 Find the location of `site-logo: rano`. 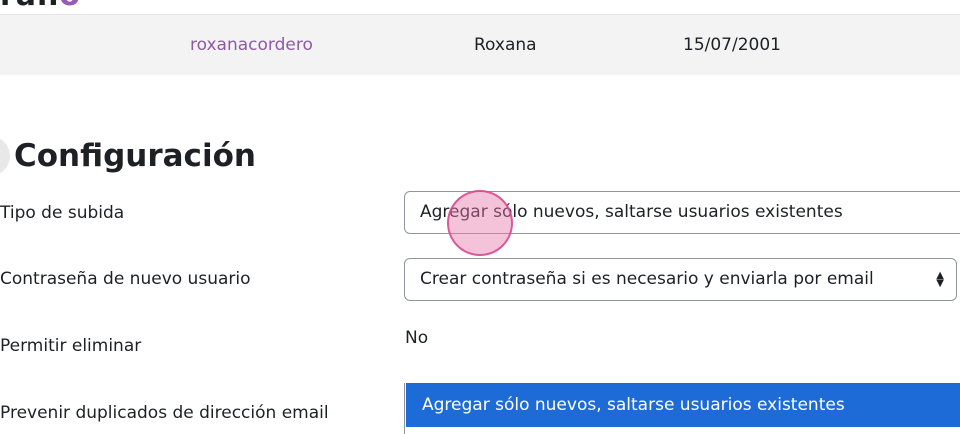

site-logo: rano is located at coordinates (40, 6).